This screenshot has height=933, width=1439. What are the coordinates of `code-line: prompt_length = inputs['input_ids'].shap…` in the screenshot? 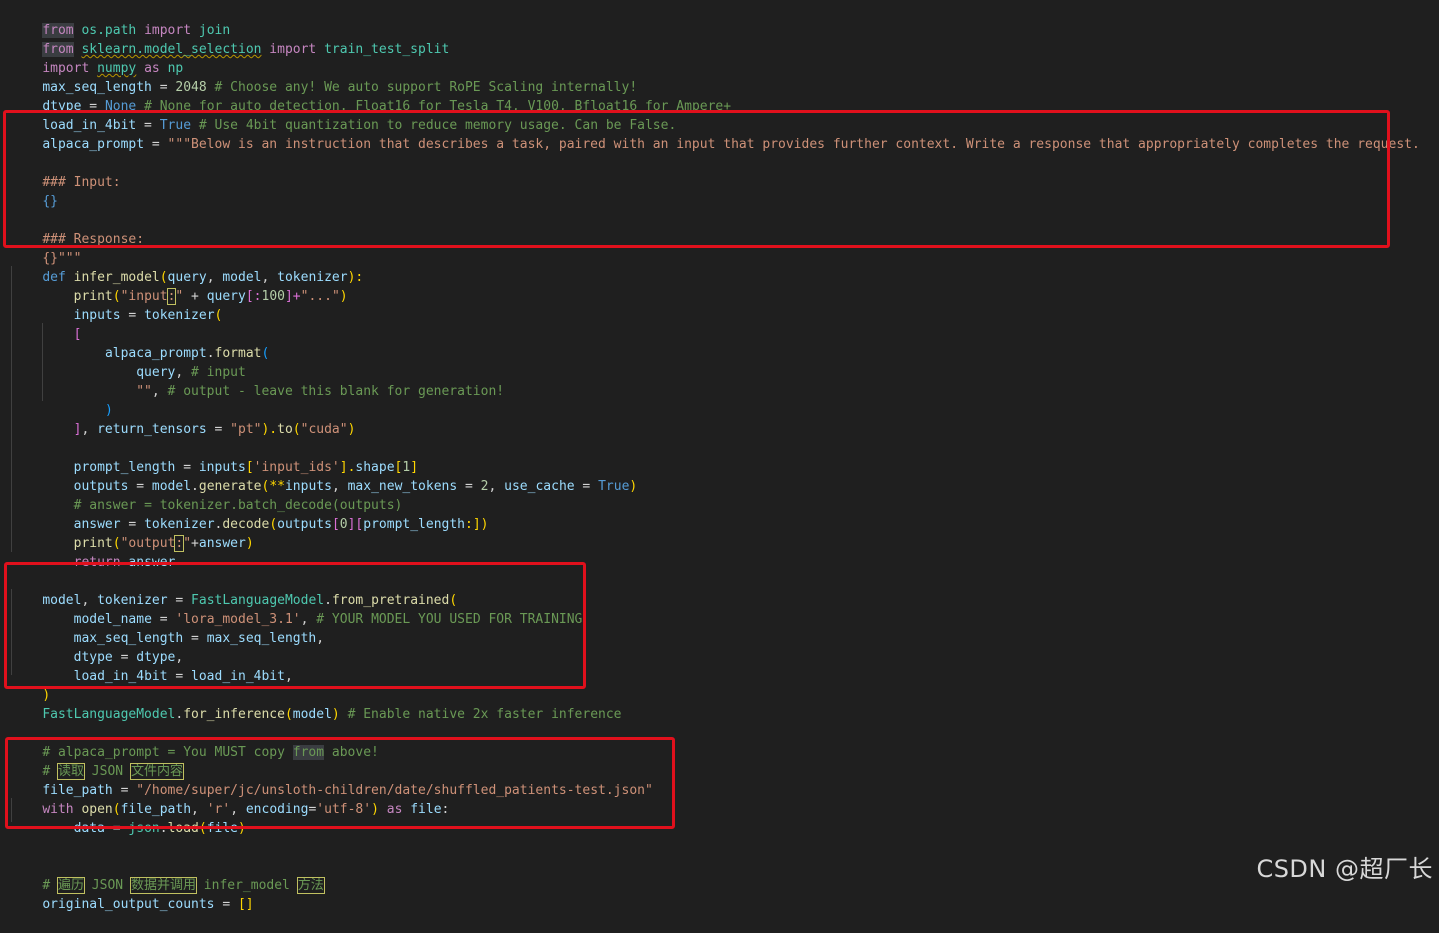 It's located at (246, 467).